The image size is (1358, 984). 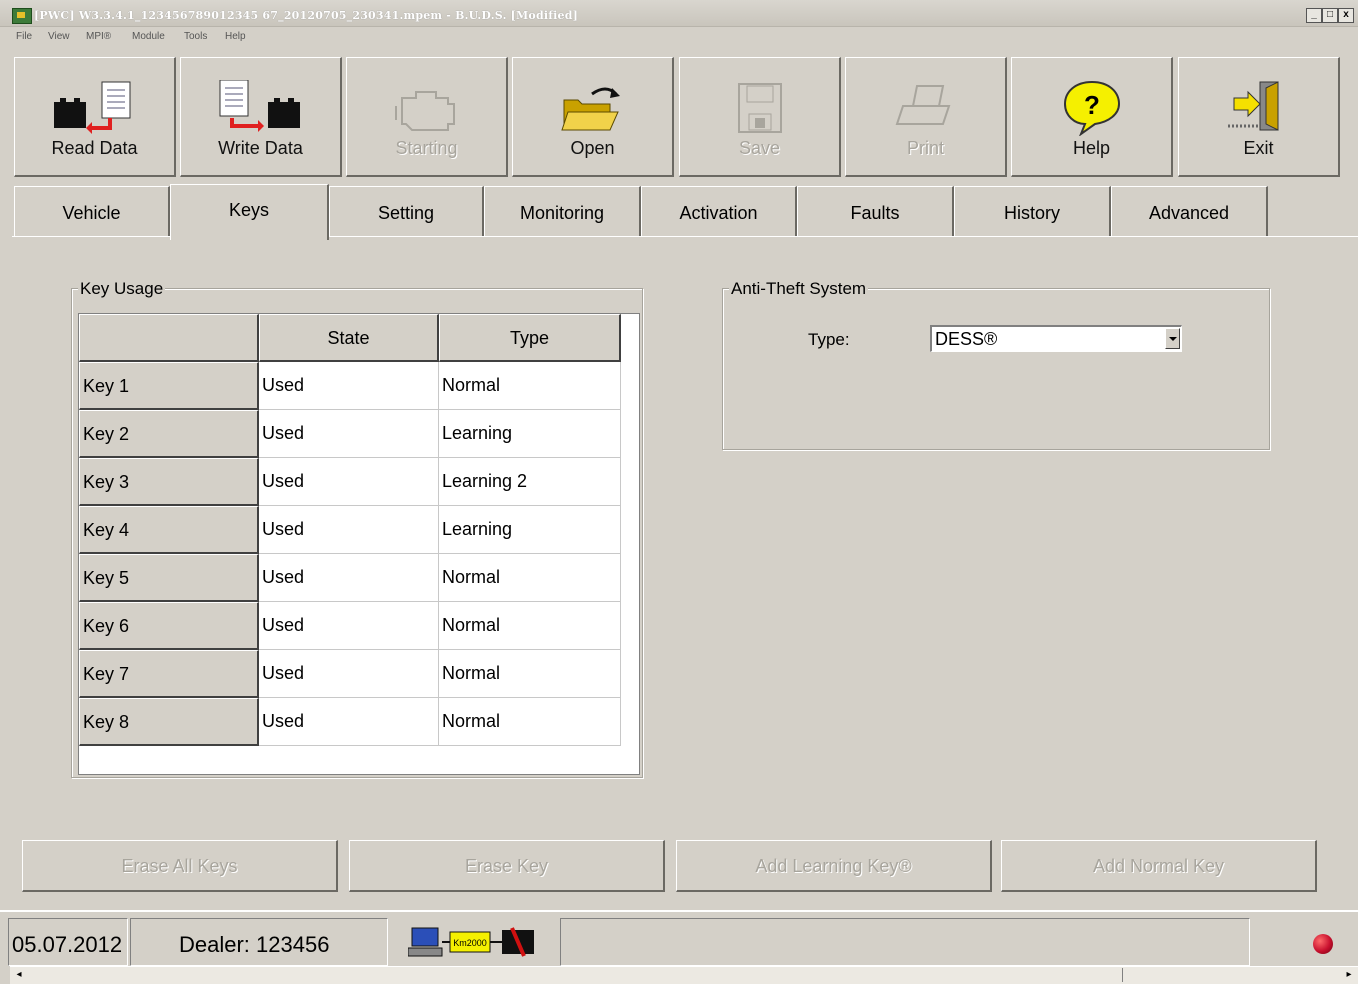 I want to click on type-dropdown: DESS®, so click(x=1056, y=338).